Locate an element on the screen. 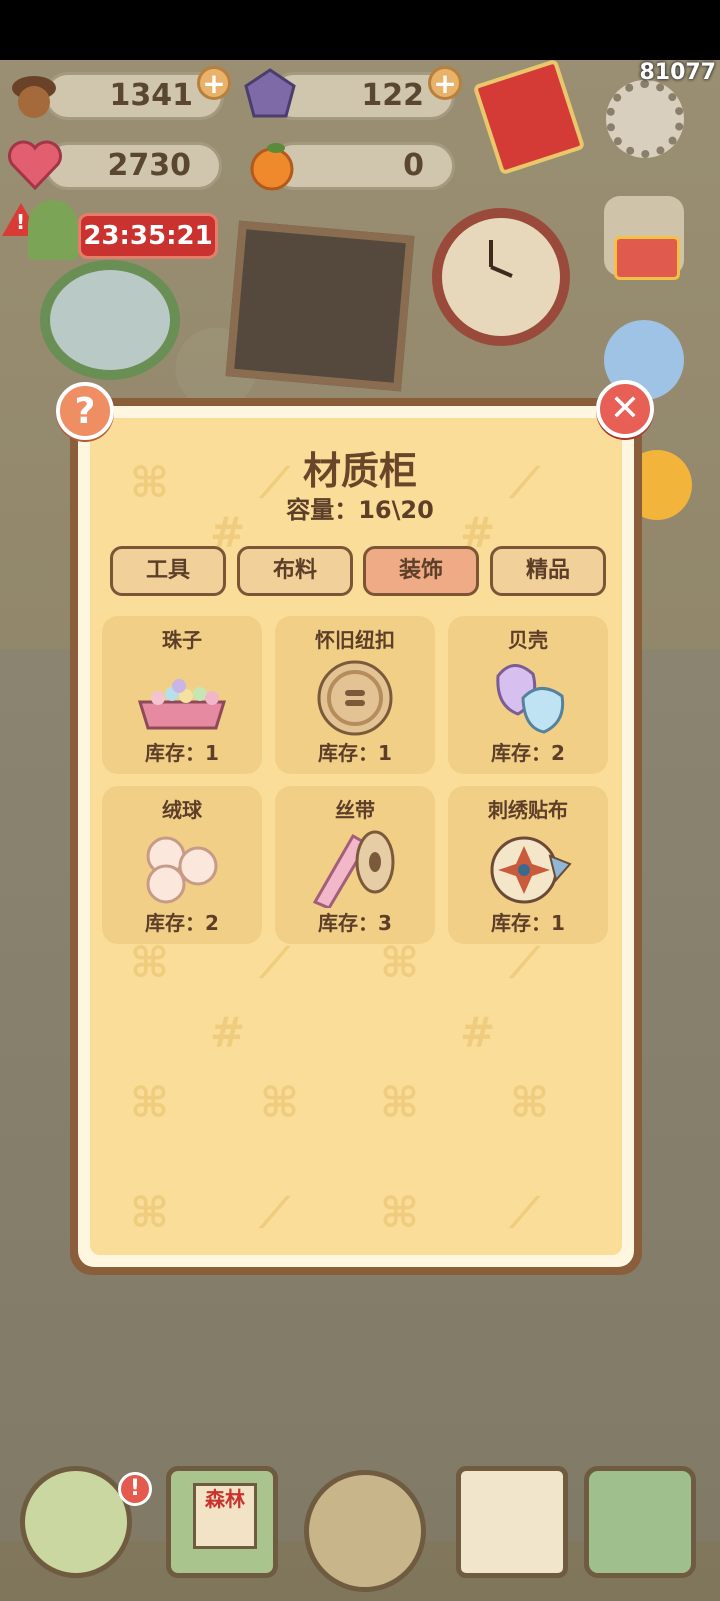  clipboard-tasks-button is located at coordinates (512, 1522).